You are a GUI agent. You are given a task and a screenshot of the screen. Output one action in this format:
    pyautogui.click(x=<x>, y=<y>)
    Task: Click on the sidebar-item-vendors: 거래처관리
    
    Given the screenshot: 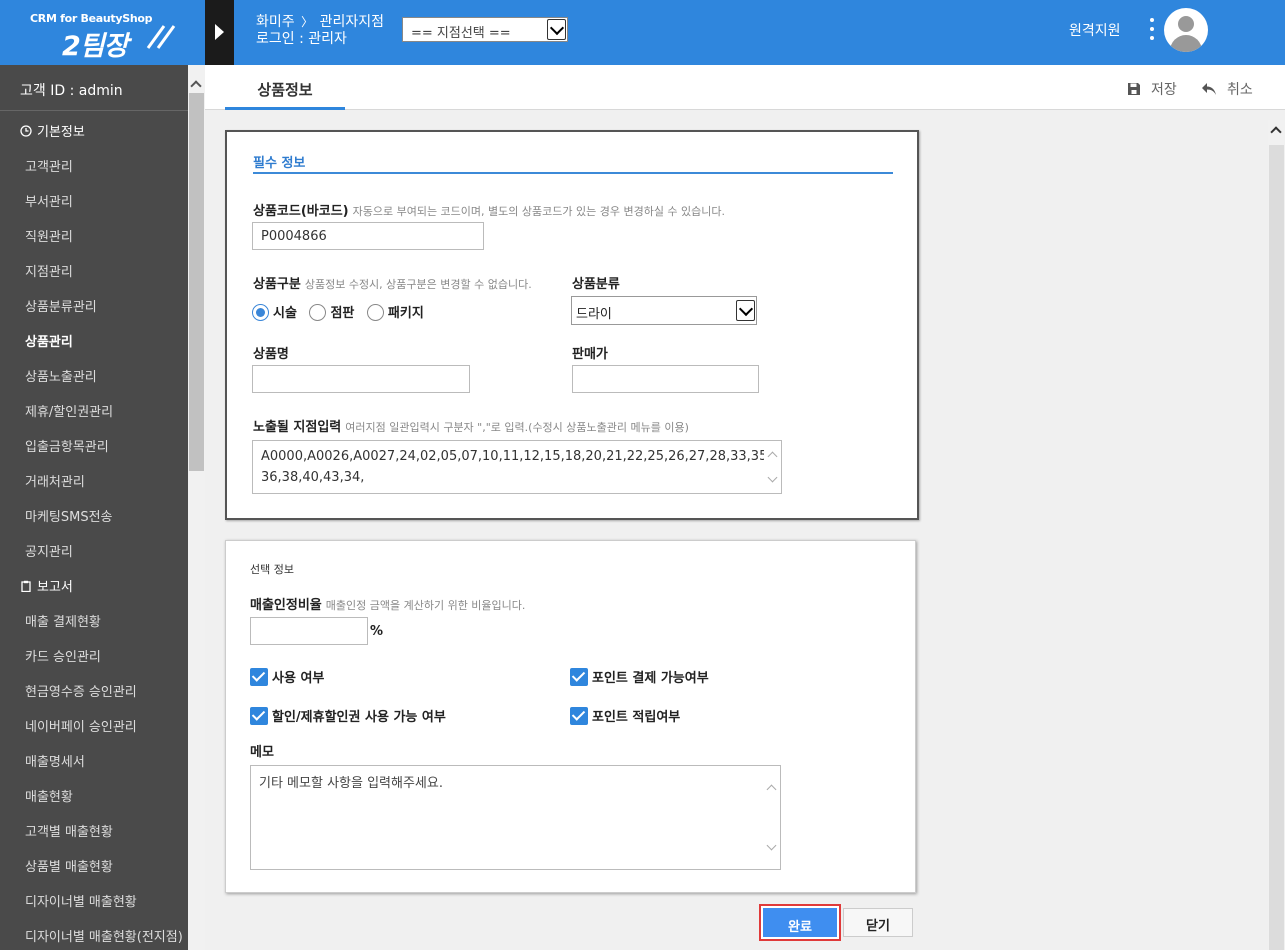 What is the action you would take?
    pyautogui.click(x=94, y=478)
    